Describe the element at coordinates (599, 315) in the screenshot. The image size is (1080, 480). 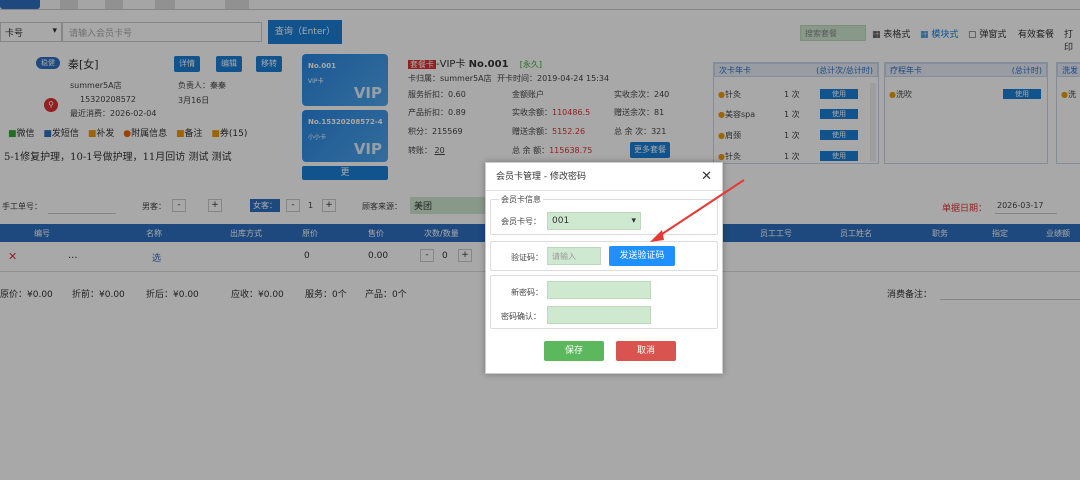
I see `confirm-password-input` at that location.